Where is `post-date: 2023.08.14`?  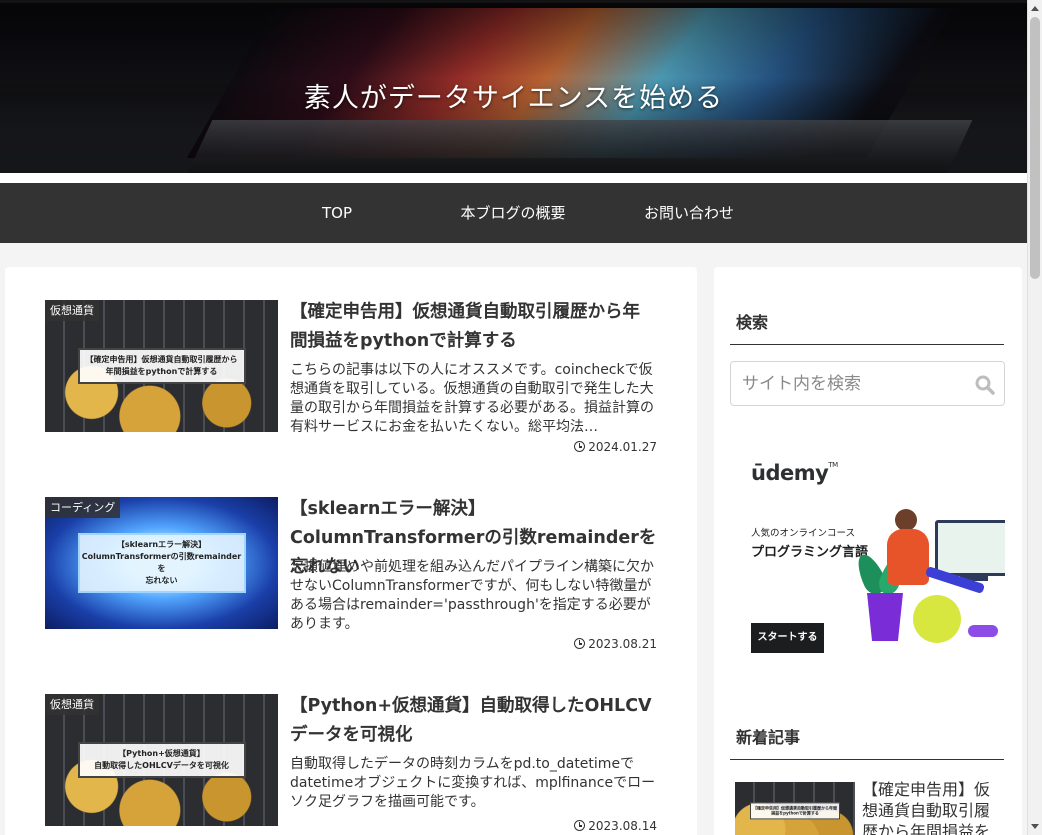
post-date: 2023.08.14 is located at coordinates (597, 826).